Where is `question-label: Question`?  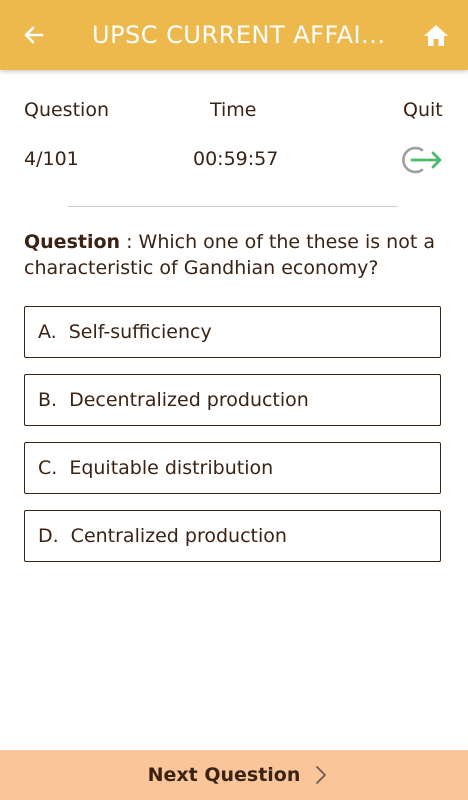 question-label: Question is located at coordinates (72, 242).